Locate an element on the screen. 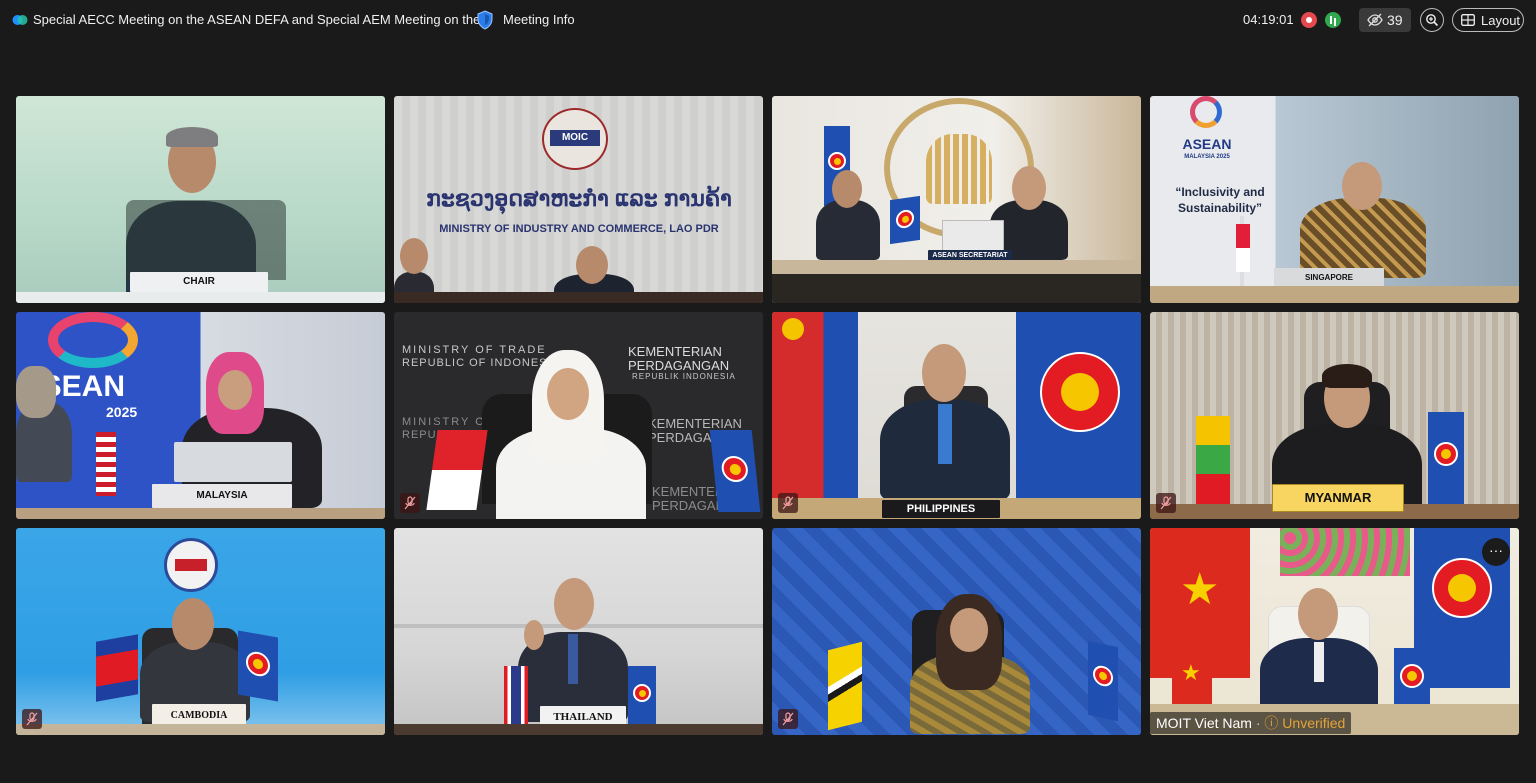 The image size is (1536, 783). video-tile-vietnam: ★ ★ MOIT Viet Nam · ⓘ Unverified ··· is located at coordinates (1334, 631).